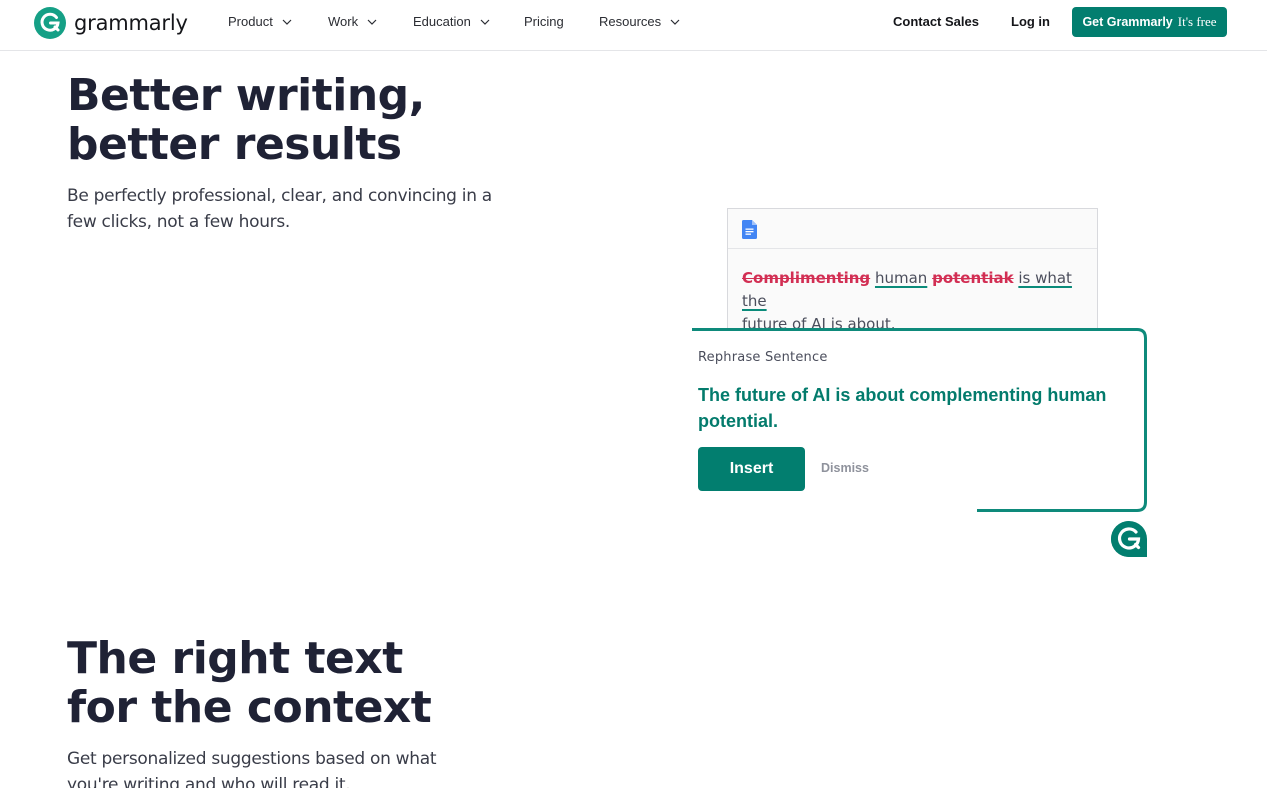  What do you see at coordinates (901, 278) in the screenshot?
I see `underlined-word: human` at bounding box center [901, 278].